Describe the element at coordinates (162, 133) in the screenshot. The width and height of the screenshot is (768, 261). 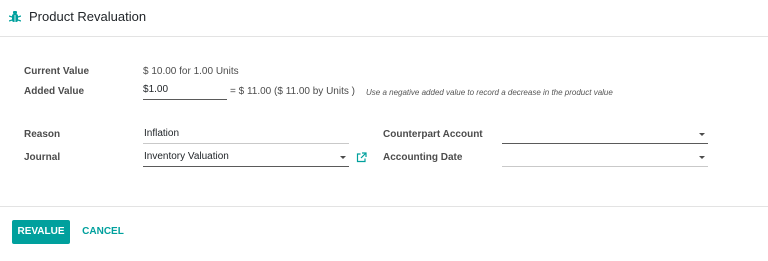
I see `reason-value: Inflation` at that location.